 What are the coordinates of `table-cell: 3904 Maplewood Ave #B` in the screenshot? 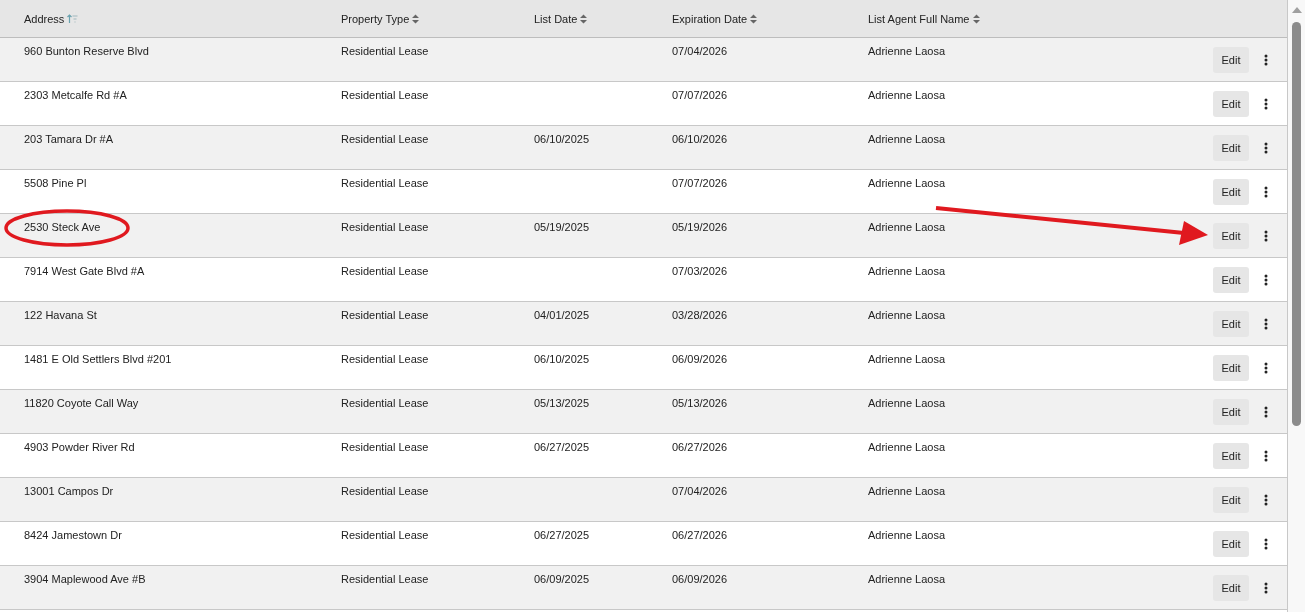 It's located at (85, 579).